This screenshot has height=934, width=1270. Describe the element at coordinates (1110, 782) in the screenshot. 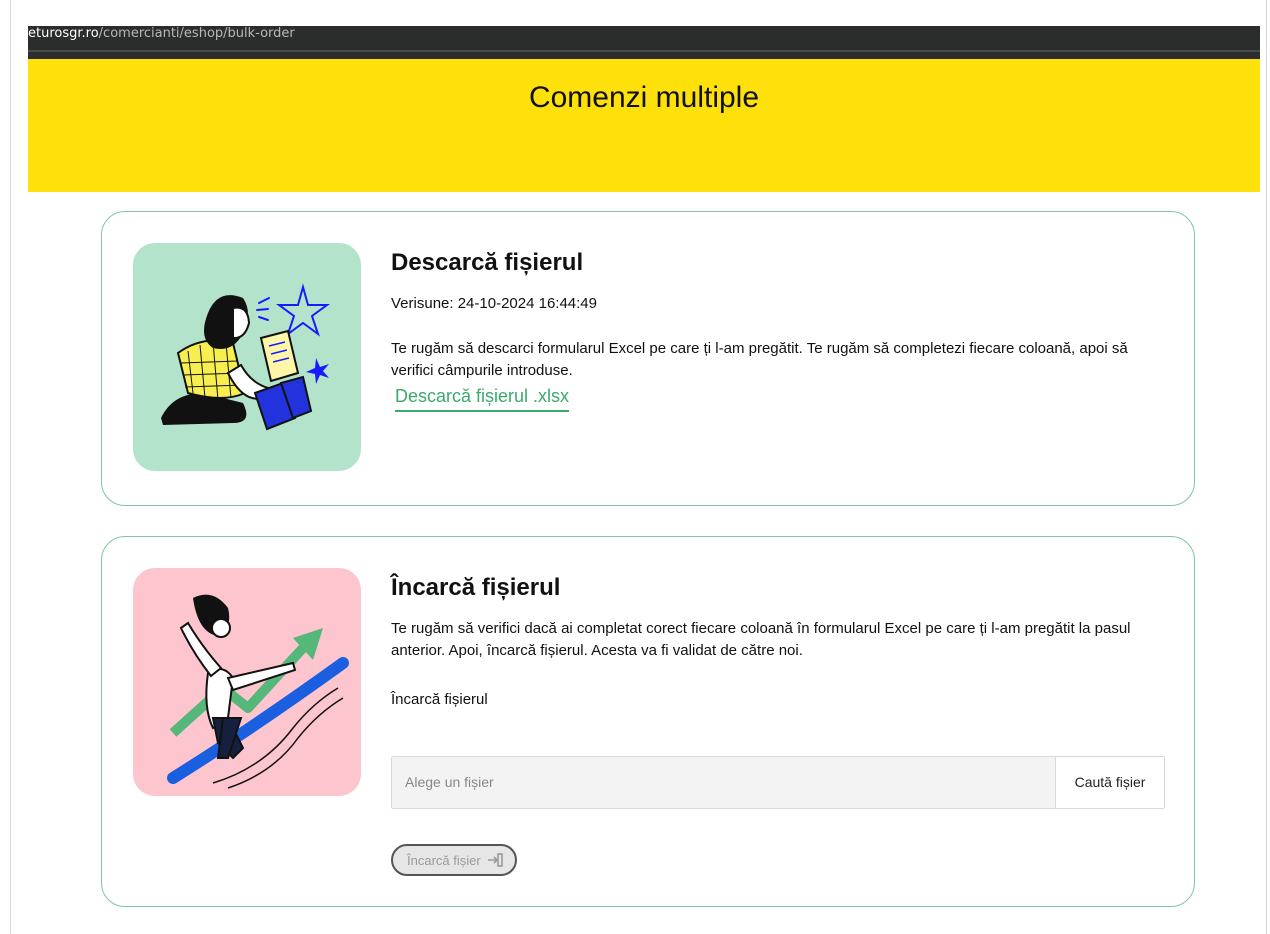

I see `browse-file-button: Caută fișier` at that location.